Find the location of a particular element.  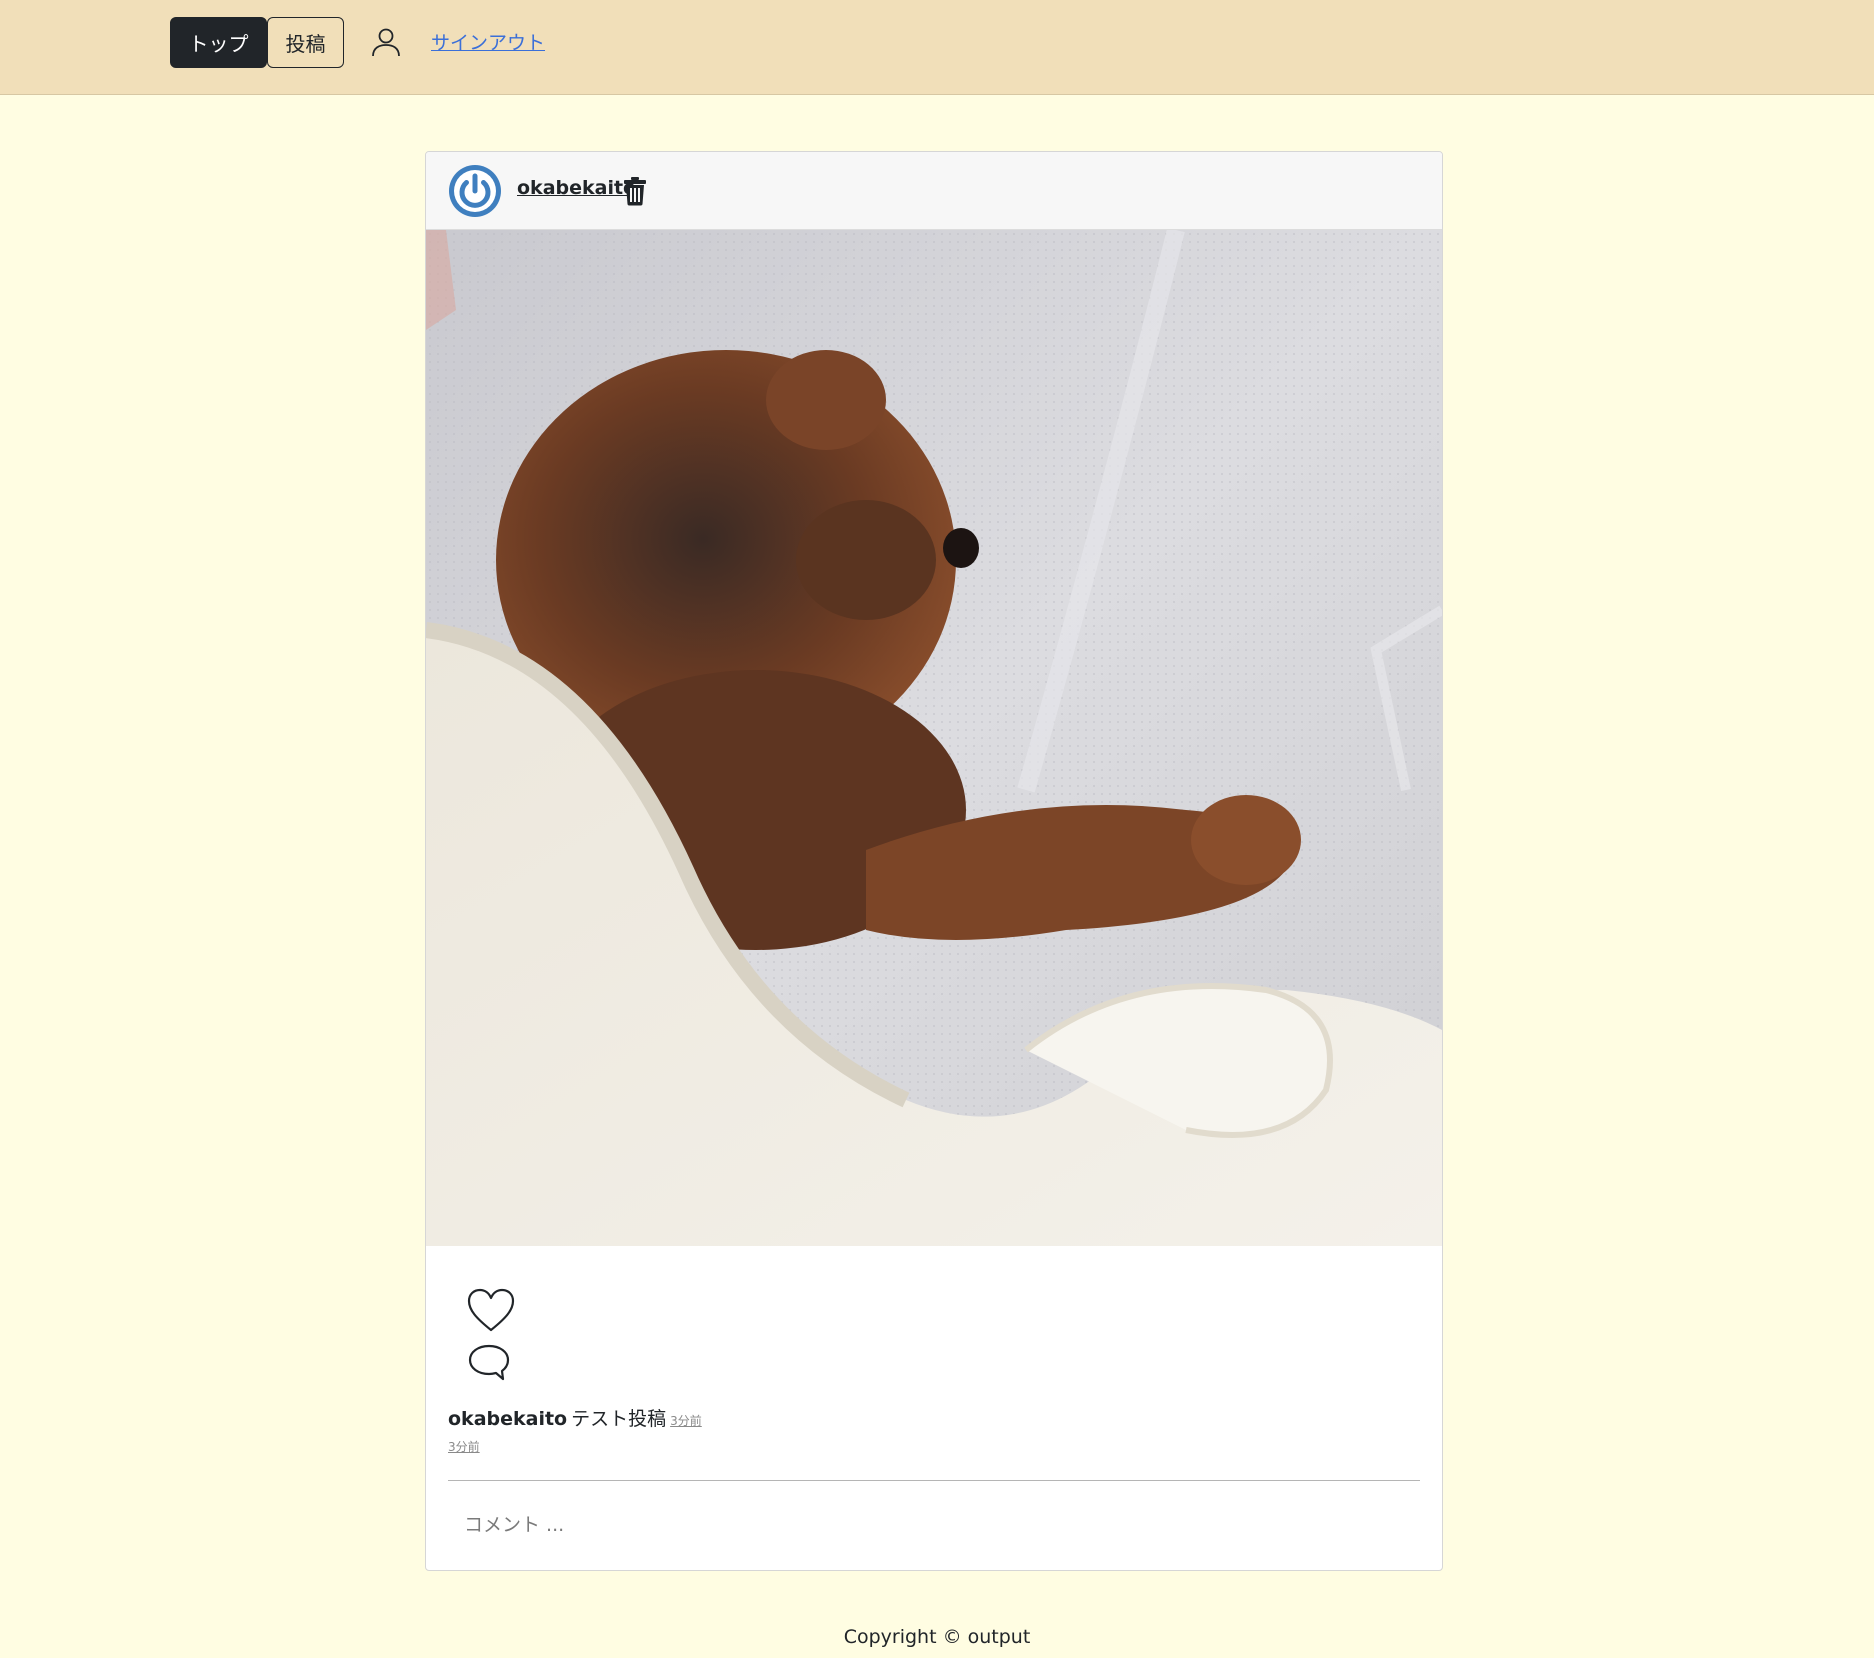

user-icon is located at coordinates (386, 42).